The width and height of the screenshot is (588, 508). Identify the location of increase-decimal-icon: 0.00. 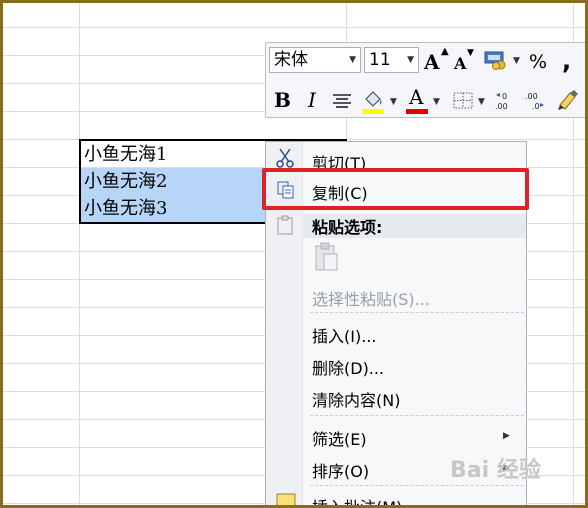
(506, 101).